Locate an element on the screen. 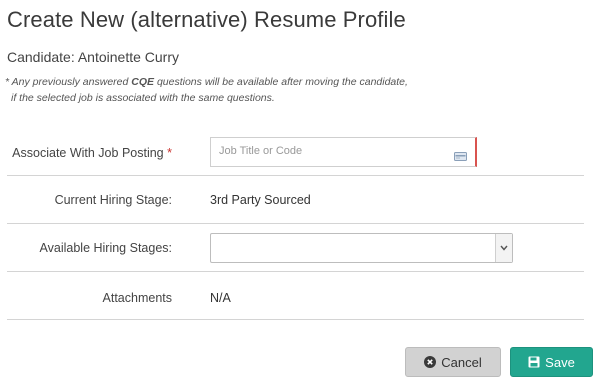 This screenshot has height=381, width=600. cancel-button: Cancel is located at coordinates (453, 362).